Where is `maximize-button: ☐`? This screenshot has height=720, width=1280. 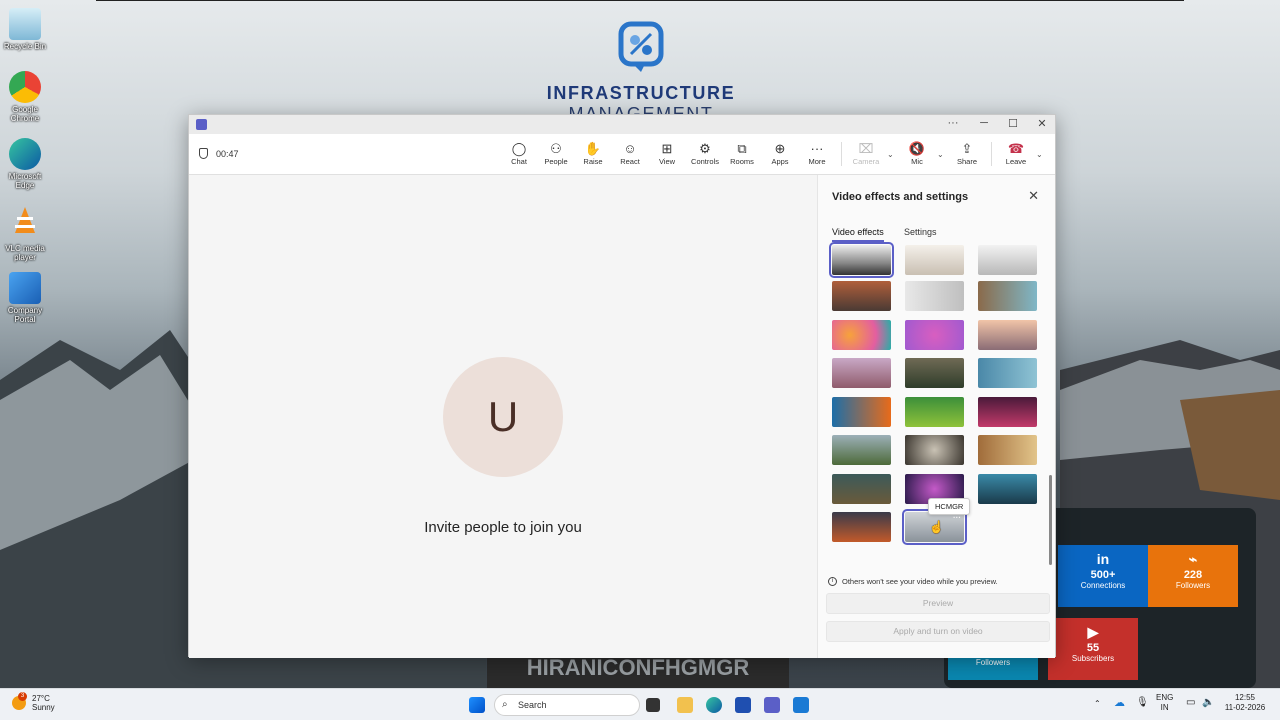
maximize-button: ☐ is located at coordinates (1013, 123).